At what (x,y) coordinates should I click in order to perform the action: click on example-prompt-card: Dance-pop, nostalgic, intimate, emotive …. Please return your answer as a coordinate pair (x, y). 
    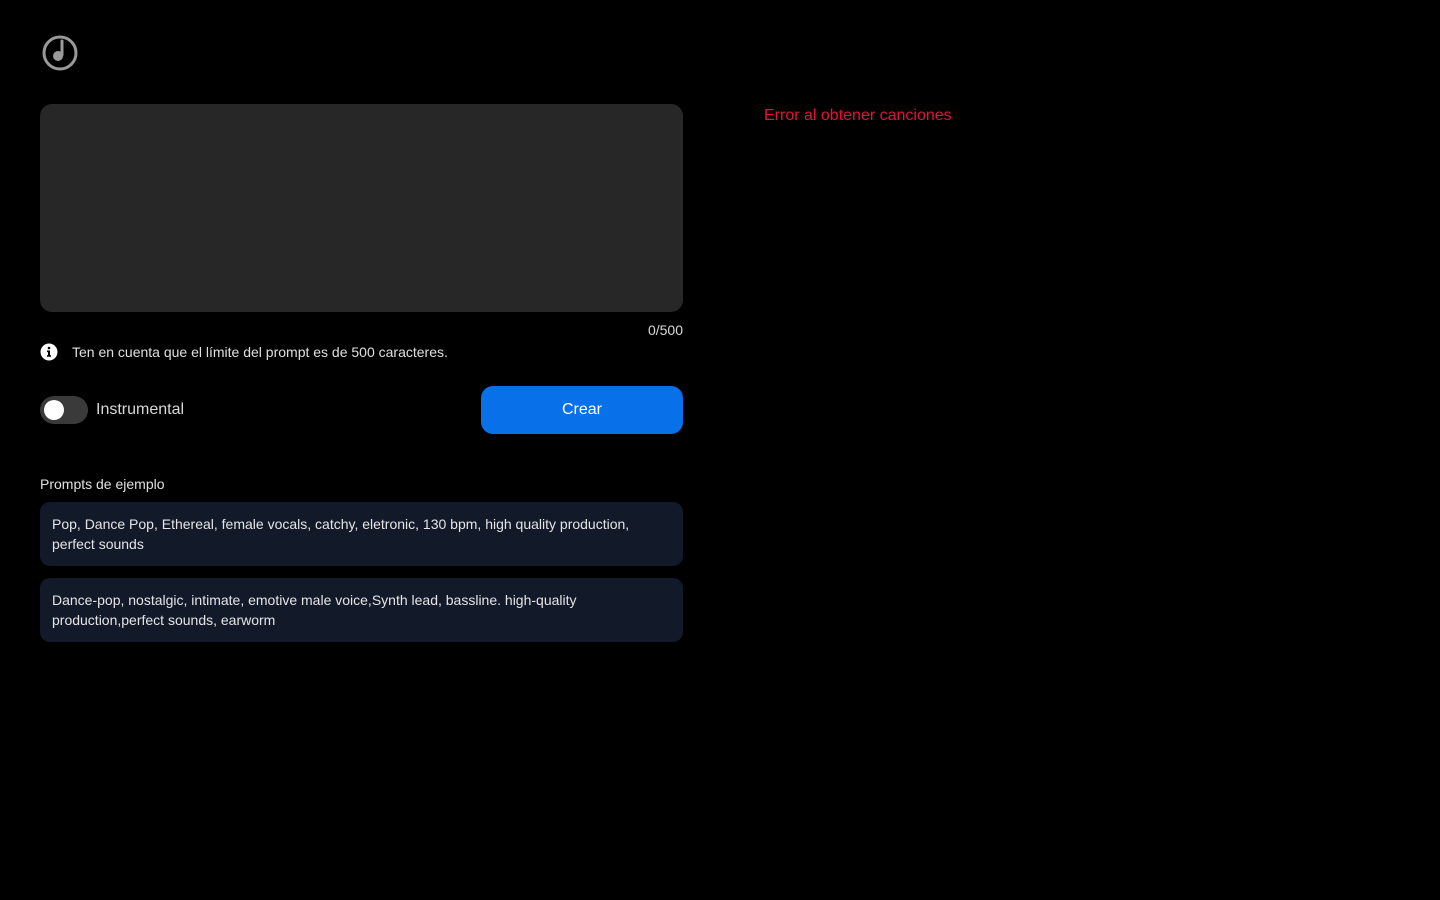
    Looking at the image, I should click on (361, 610).